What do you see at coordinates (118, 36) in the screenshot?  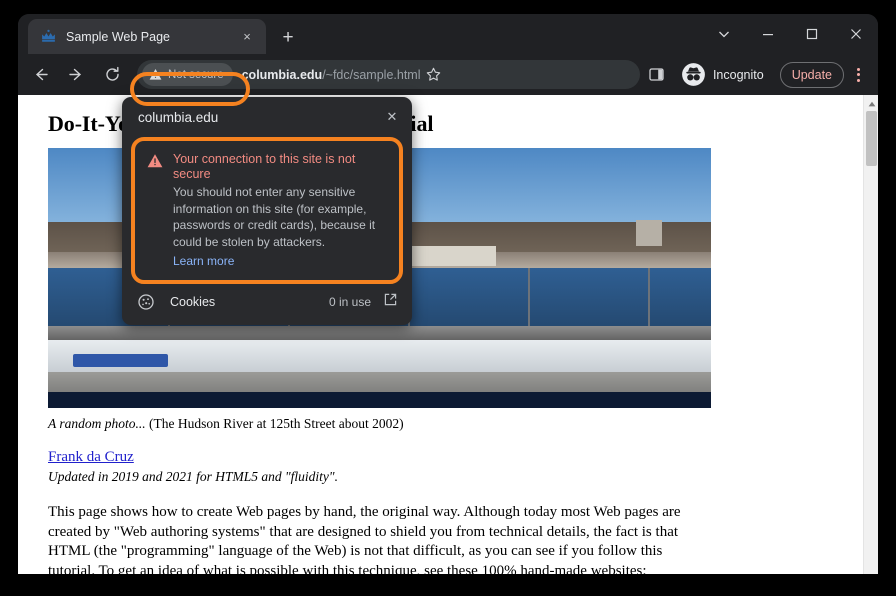 I see `tab-title: Sample Web Page` at bounding box center [118, 36].